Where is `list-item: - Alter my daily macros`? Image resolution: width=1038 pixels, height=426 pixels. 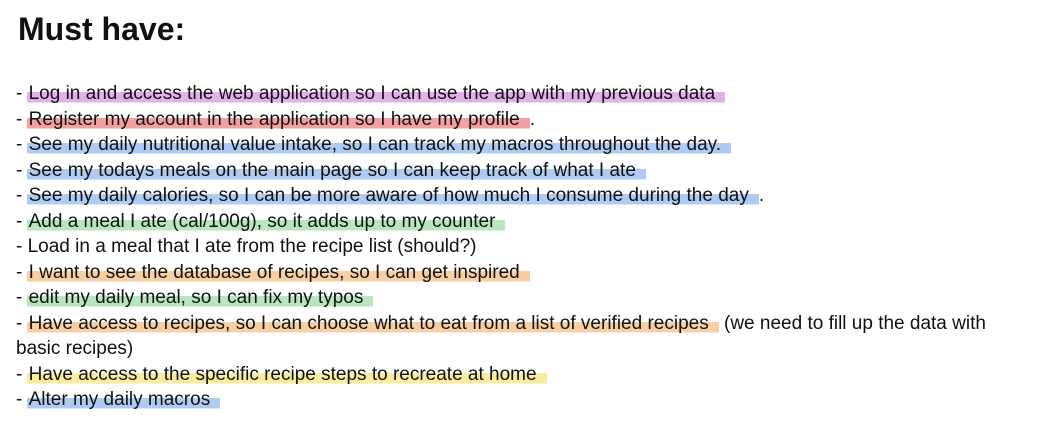
list-item: - Alter my daily macros is located at coordinates (521, 400).